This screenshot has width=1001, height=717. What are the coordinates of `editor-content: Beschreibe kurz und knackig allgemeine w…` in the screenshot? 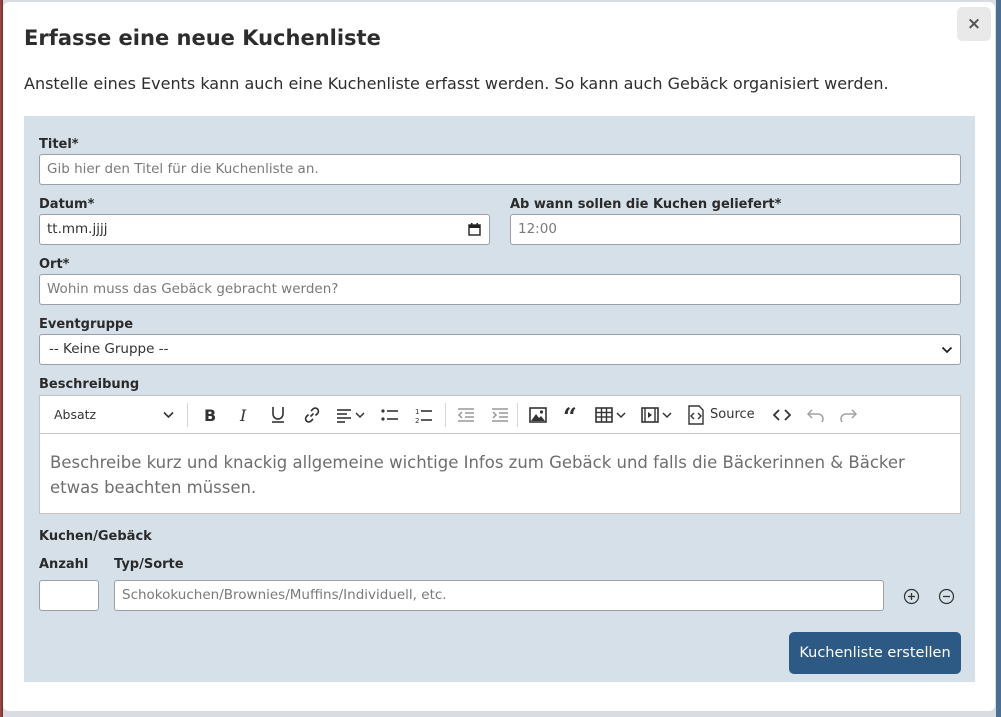 It's located at (500, 473).